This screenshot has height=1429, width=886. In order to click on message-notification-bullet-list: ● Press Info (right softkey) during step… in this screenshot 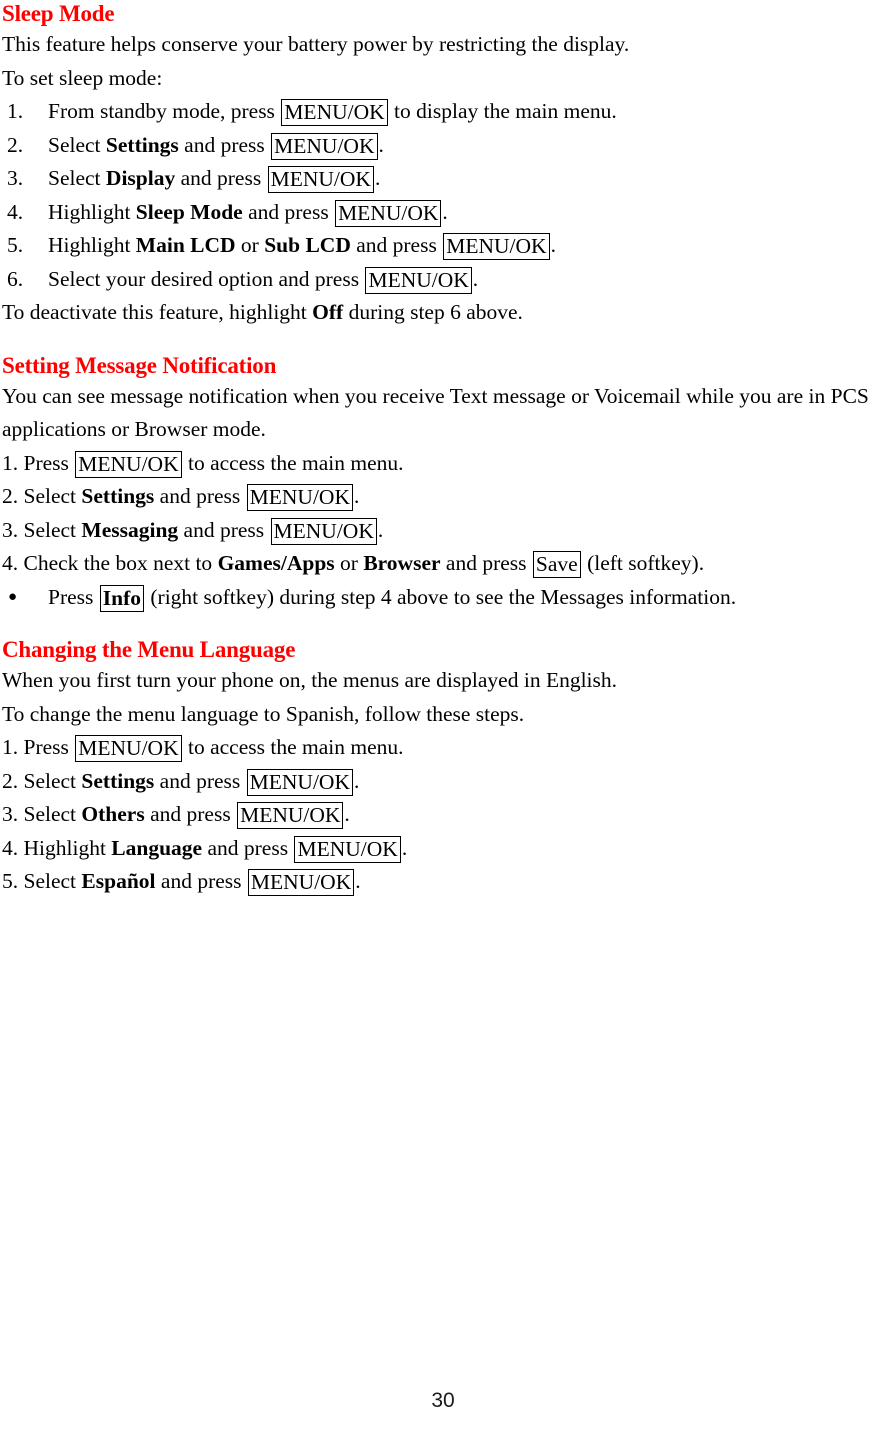, I will do `click(444, 598)`.